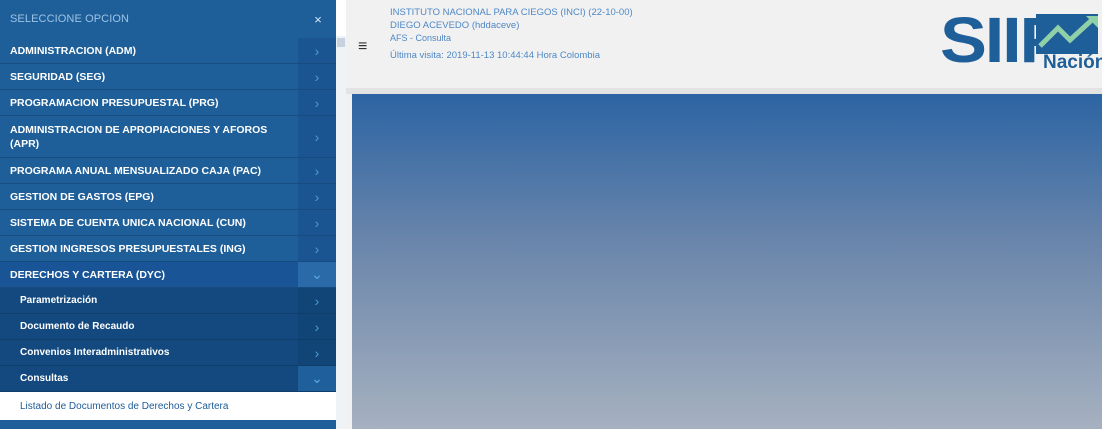 This screenshot has width=1102, height=429. Describe the element at coordinates (114, 102) in the screenshot. I see `menu-item-label: PROGRAMACION PRESUPUESTAL (PRG)` at that location.